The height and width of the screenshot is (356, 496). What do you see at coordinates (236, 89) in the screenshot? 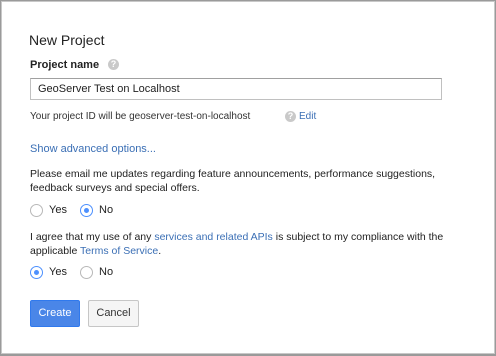
I see `project-name-input` at bounding box center [236, 89].